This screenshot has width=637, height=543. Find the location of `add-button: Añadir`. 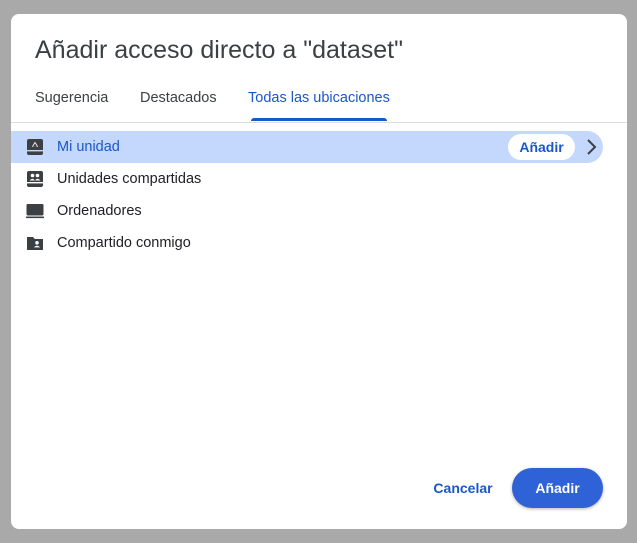

add-button: Añadir is located at coordinates (557, 488).